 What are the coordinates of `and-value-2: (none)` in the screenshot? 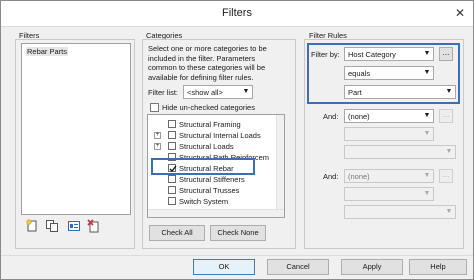 It's located at (359, 176).